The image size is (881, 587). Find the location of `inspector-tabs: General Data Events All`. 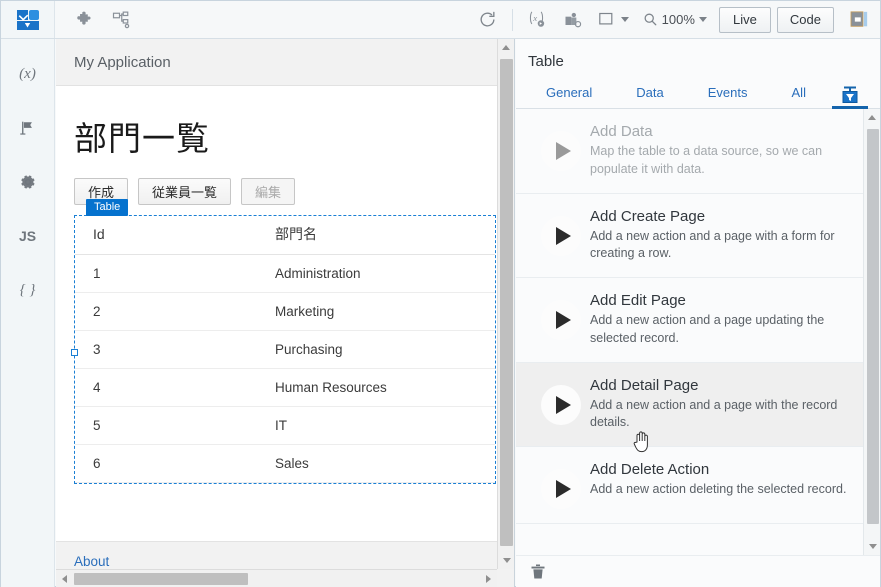

inspector-tabs: General Data Events All is located at coordinates (698, 93).